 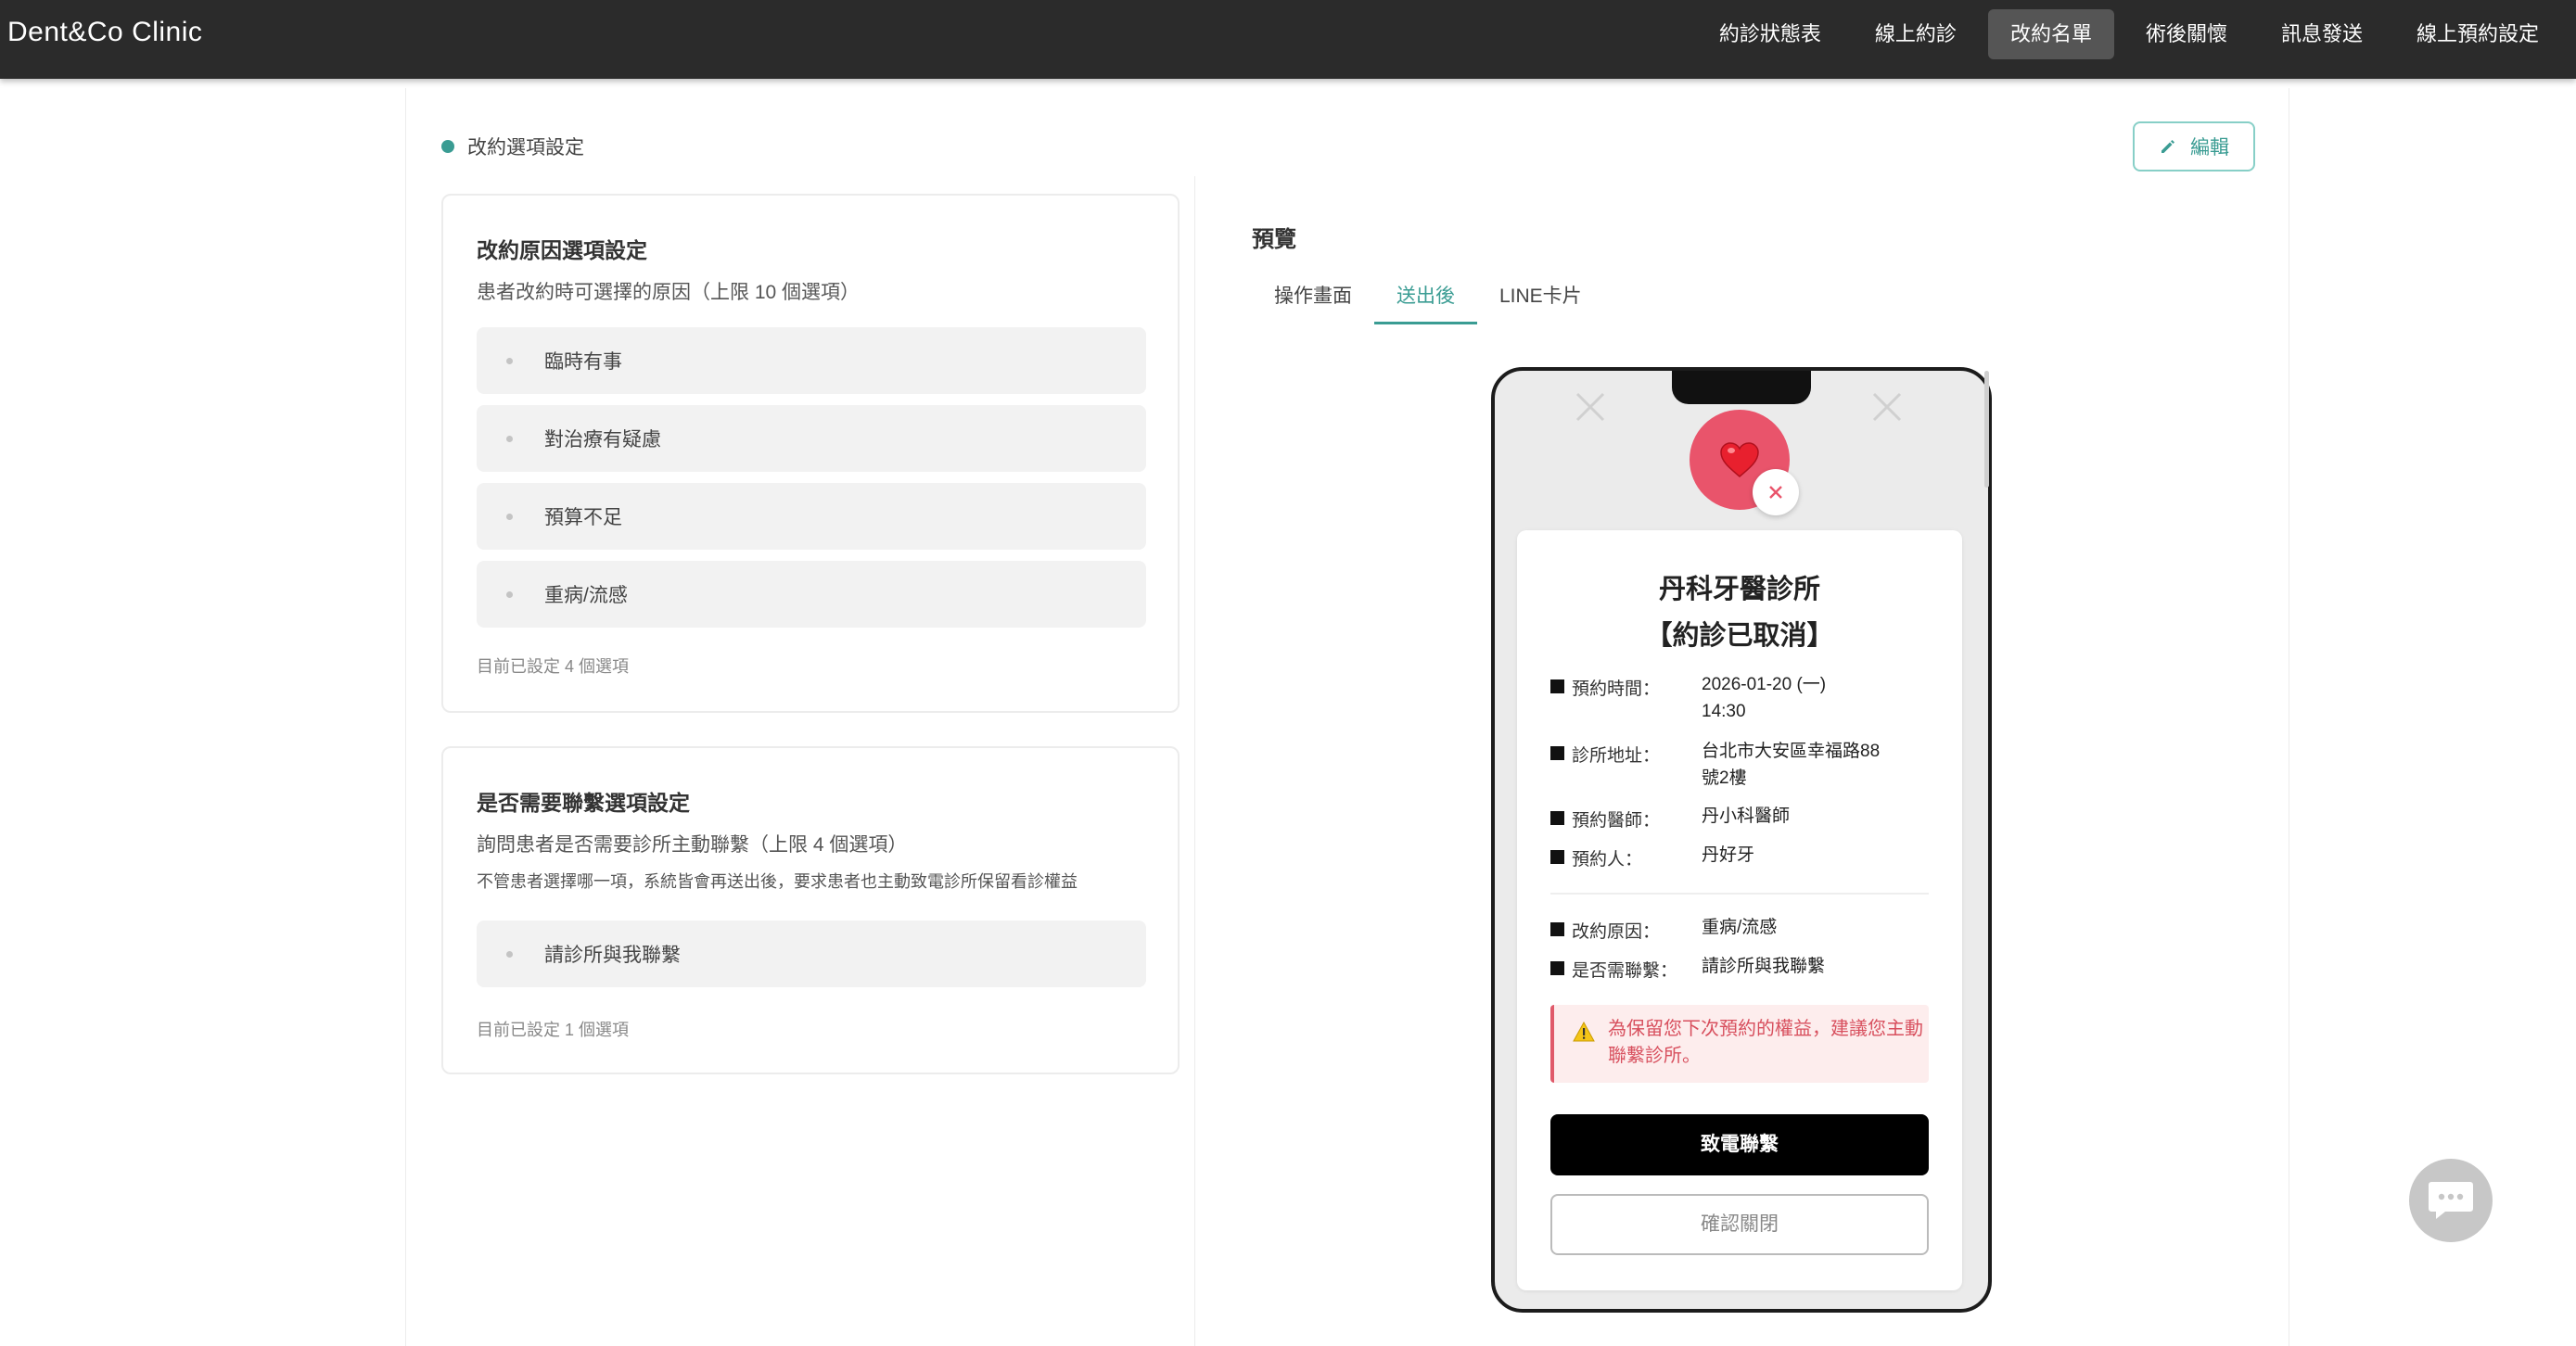 I want to click on info-value: 丹小科醫師, so click(x=1746, y=816).